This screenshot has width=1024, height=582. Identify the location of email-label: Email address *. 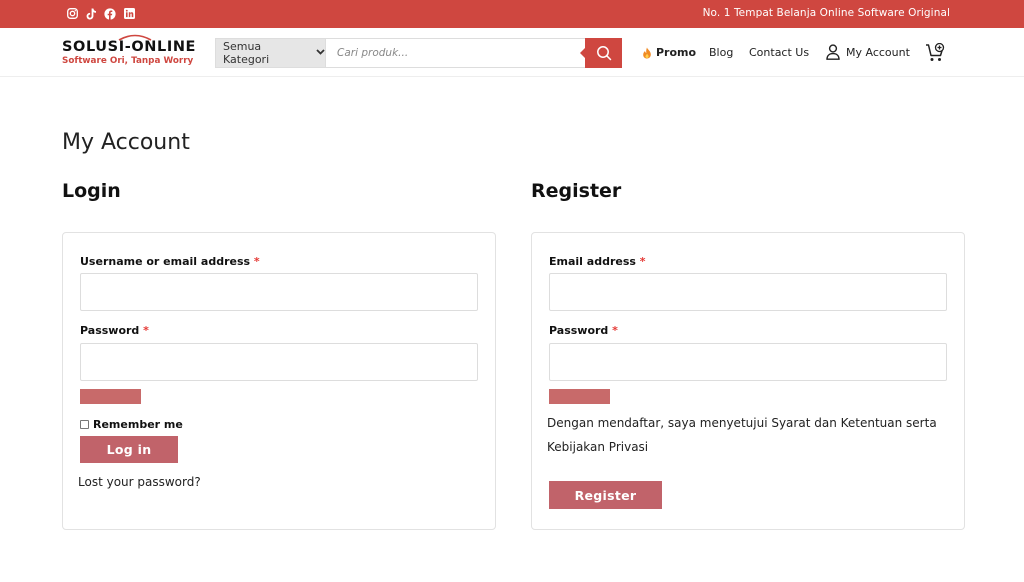
(597, 261).